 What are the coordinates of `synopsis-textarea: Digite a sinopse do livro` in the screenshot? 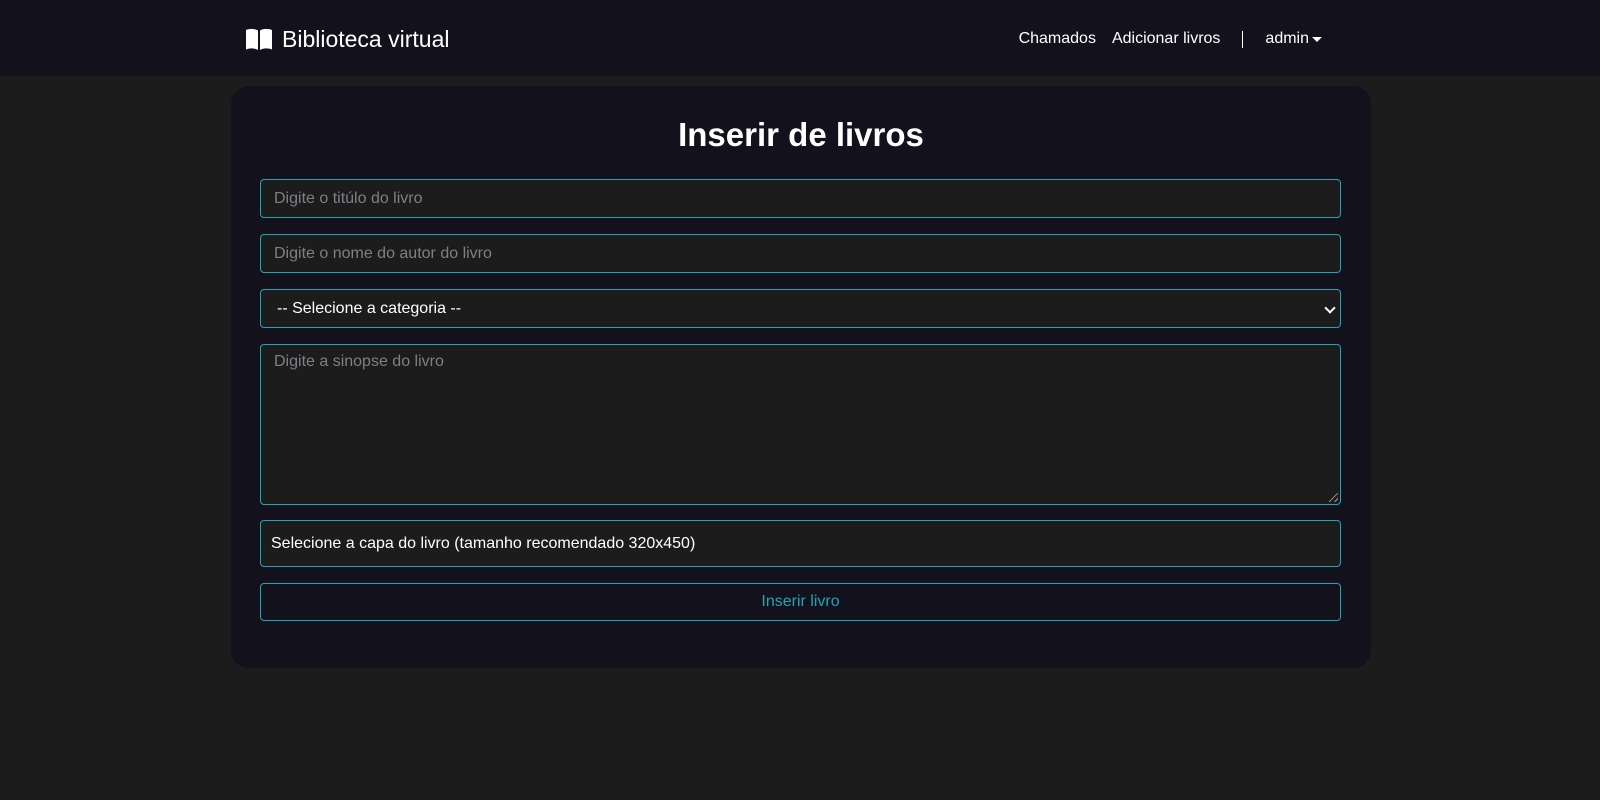 It's located at (800, 424).